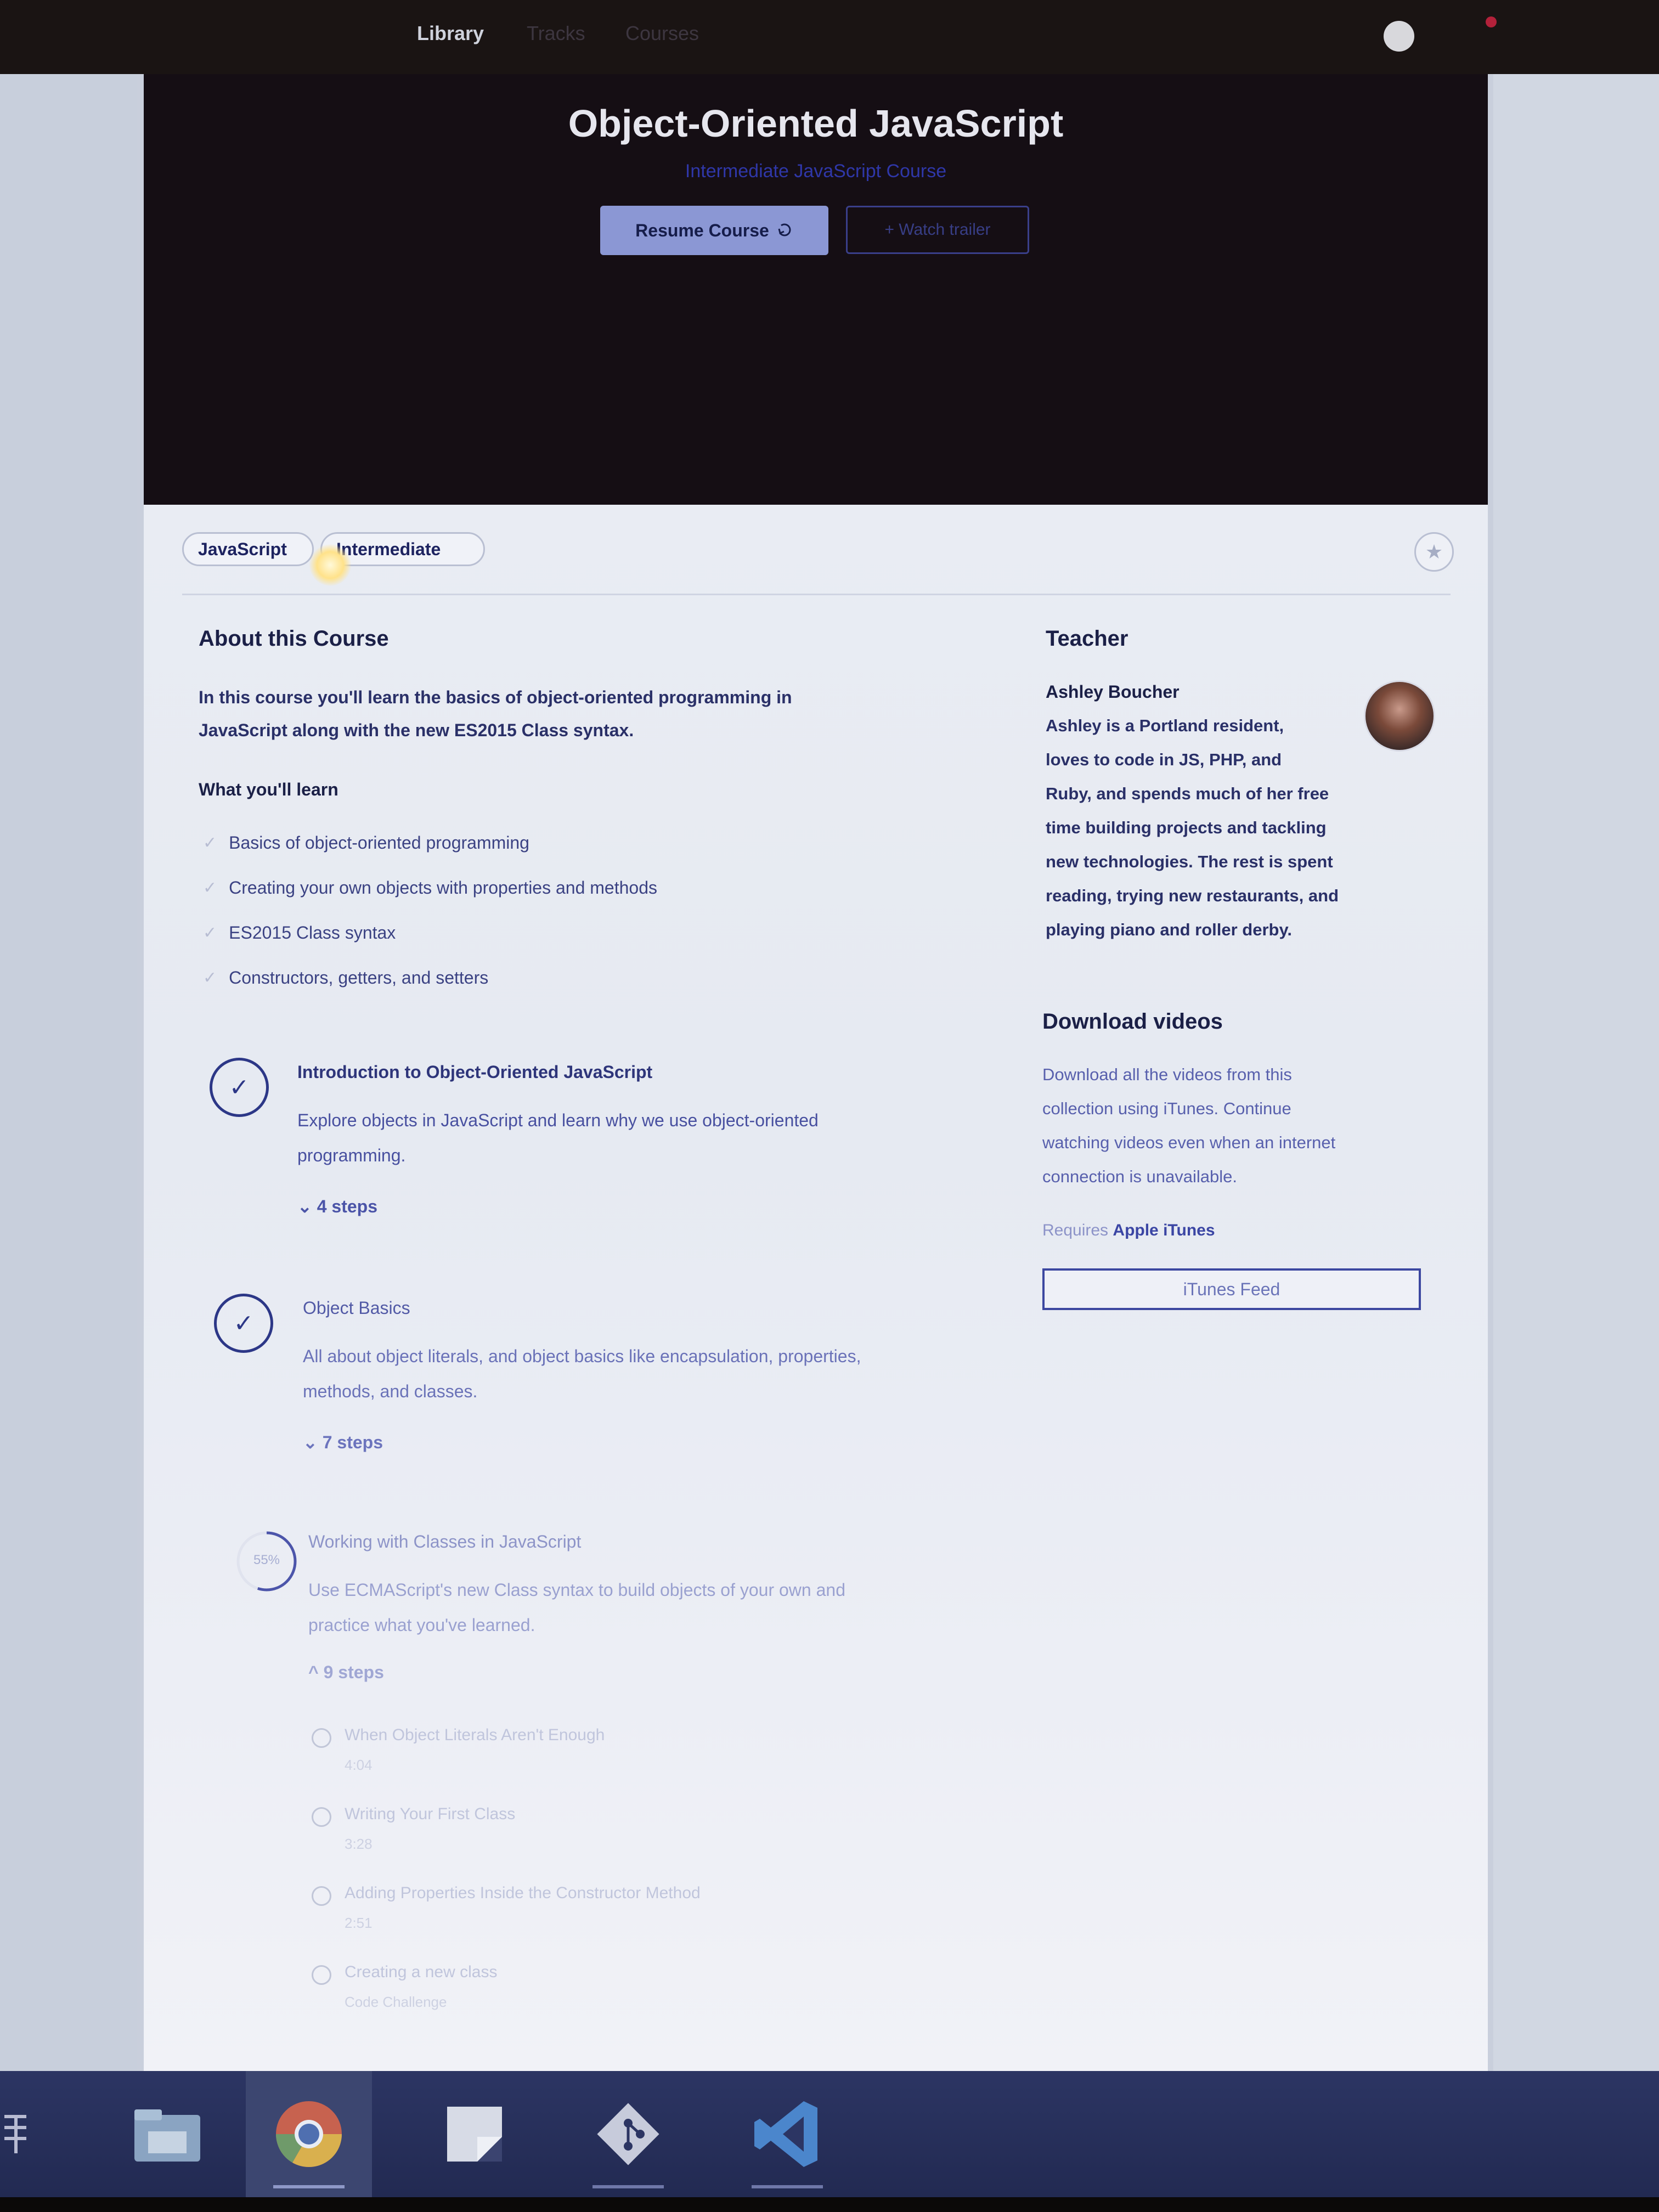  I want to click on step-name: Writing Your First Class, so click(430, 1814).